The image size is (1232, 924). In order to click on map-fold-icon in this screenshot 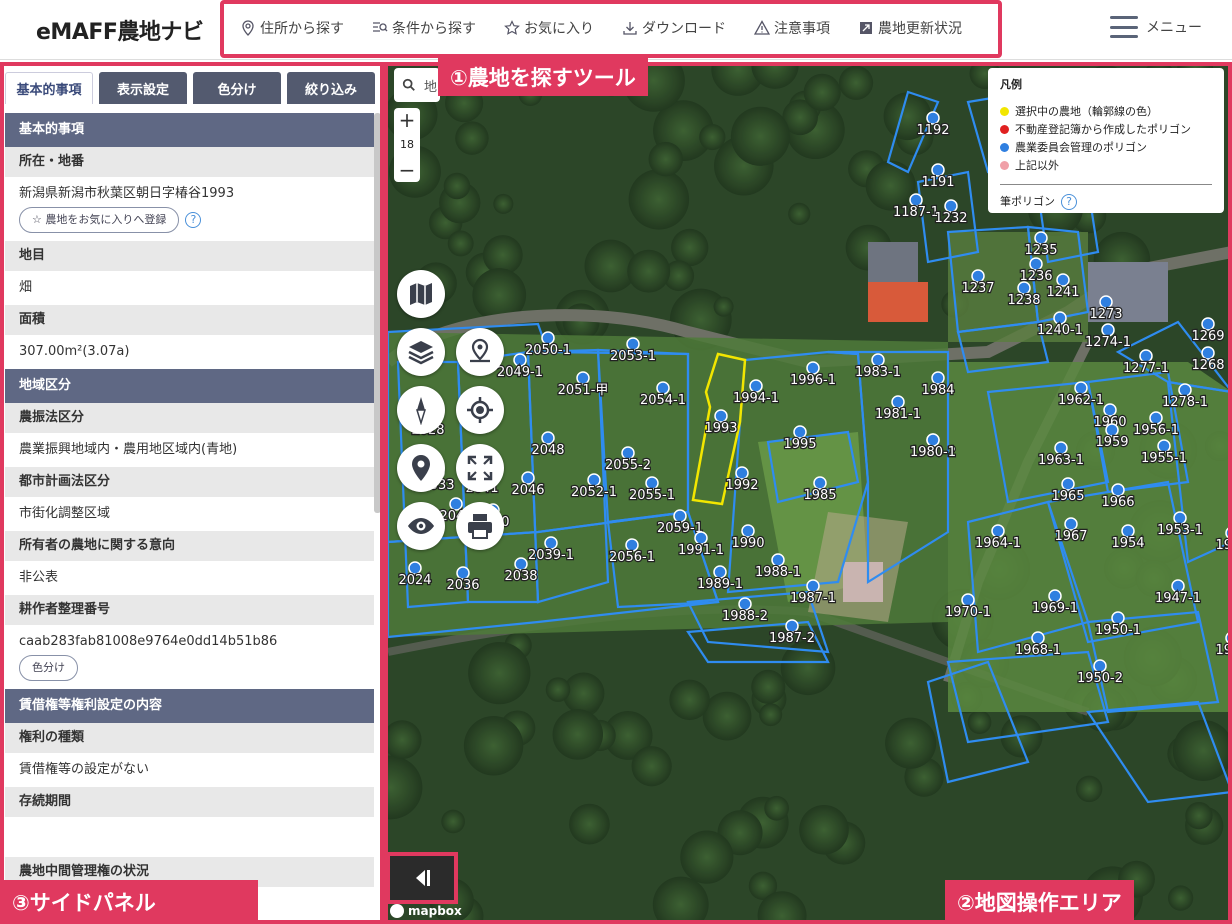, I will do `click(421, 294)`.